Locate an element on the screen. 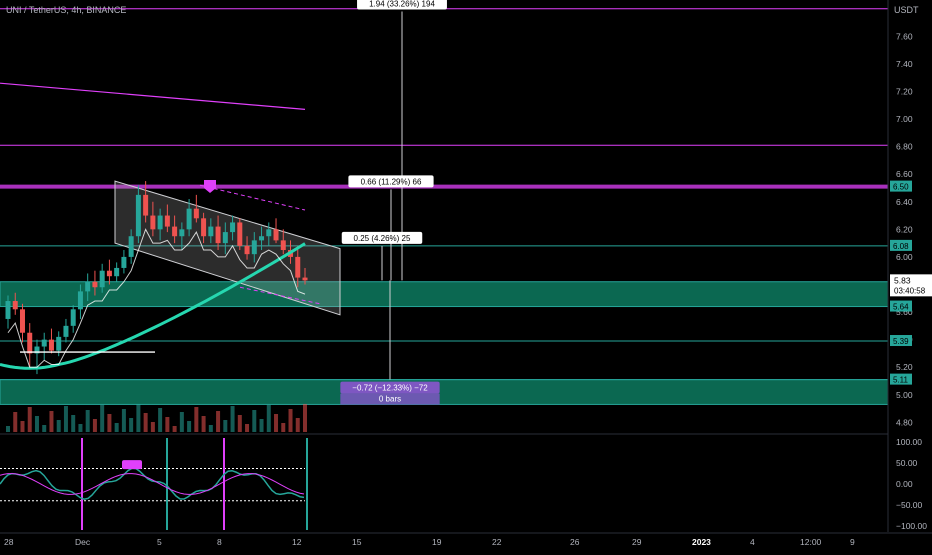  measure-label-0: 1.94 (33.26%) 194 is located at coordinates (402, 4).